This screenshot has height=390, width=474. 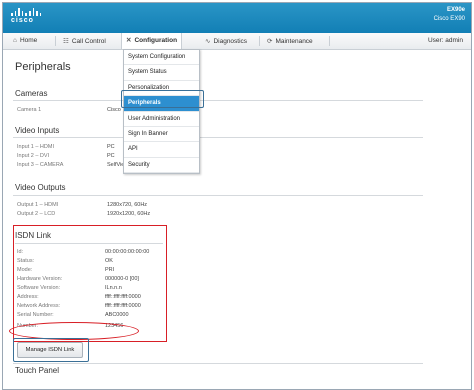 I want to click on menu-item-system-configuration: System Configuration, so click(x=161, y=58).